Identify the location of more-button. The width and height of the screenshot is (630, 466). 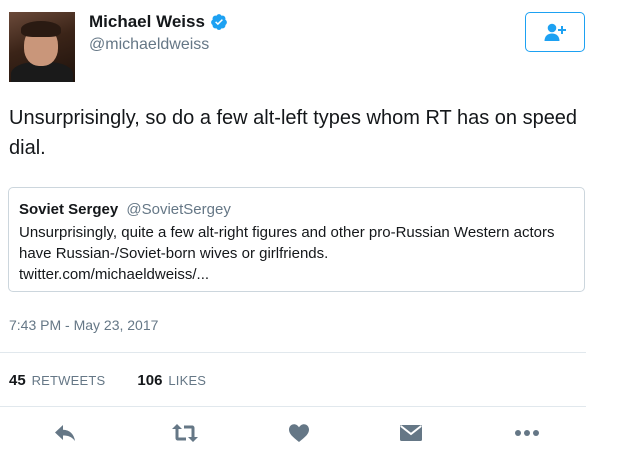
(527, 433).